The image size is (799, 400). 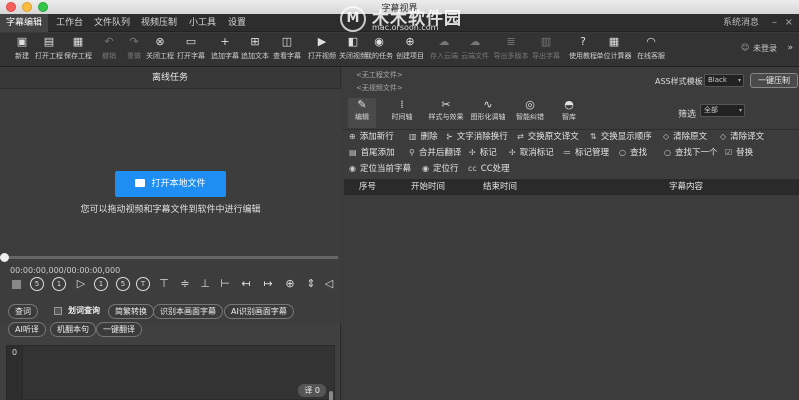 What do you see at coordinates (475, 50) in the screenshot?
I see `toolbar-button-15: ☁ 云端文件` at bounding box center [475, 50].